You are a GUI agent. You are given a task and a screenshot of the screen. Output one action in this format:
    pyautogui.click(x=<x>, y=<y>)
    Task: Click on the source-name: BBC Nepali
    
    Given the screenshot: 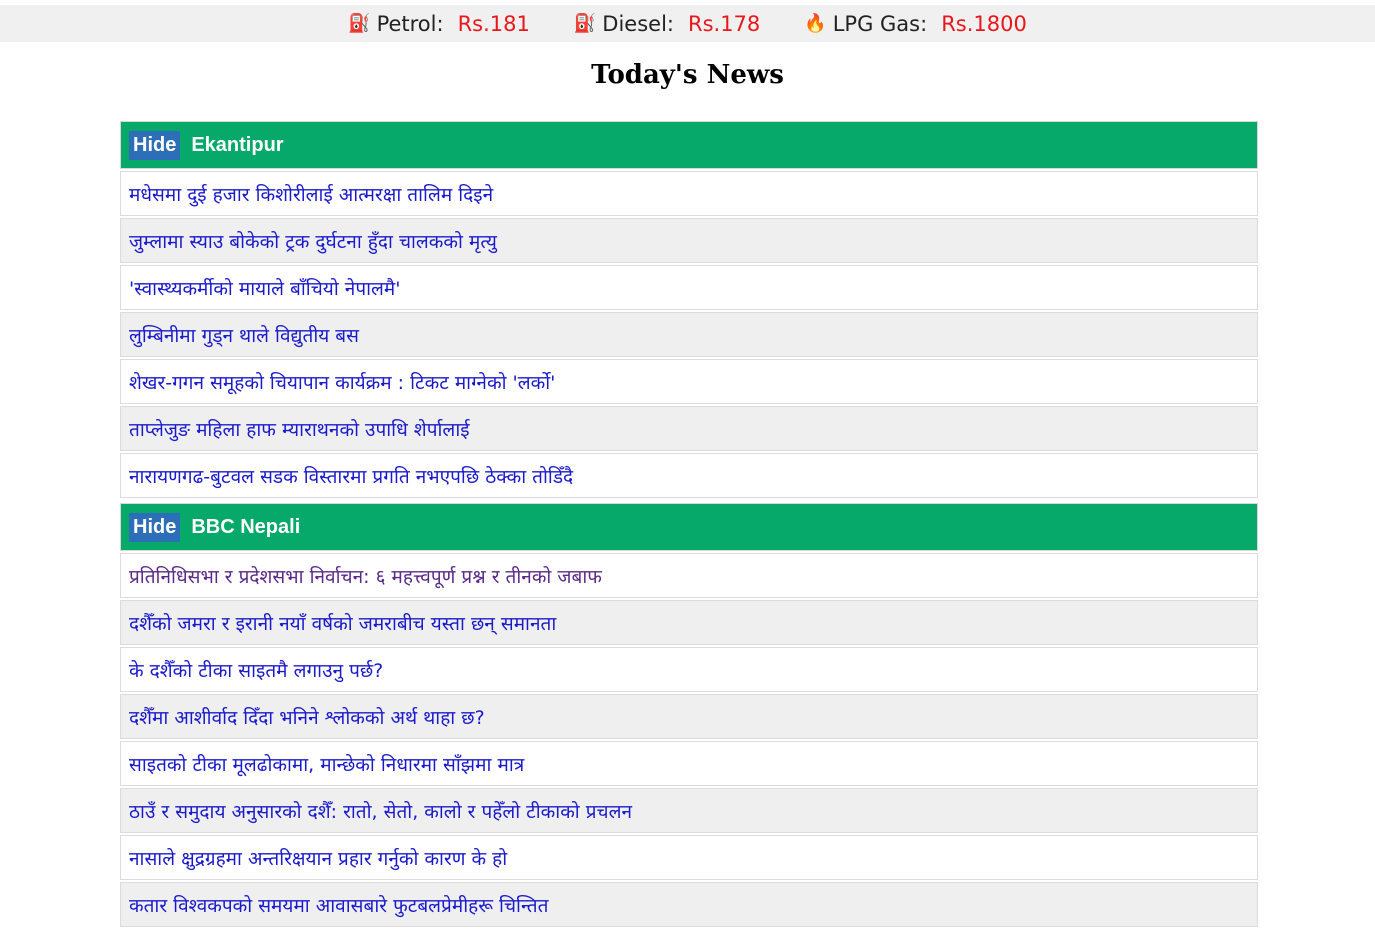 What is the action you would take?
    pyautogui.click(x=246, y=526)
    